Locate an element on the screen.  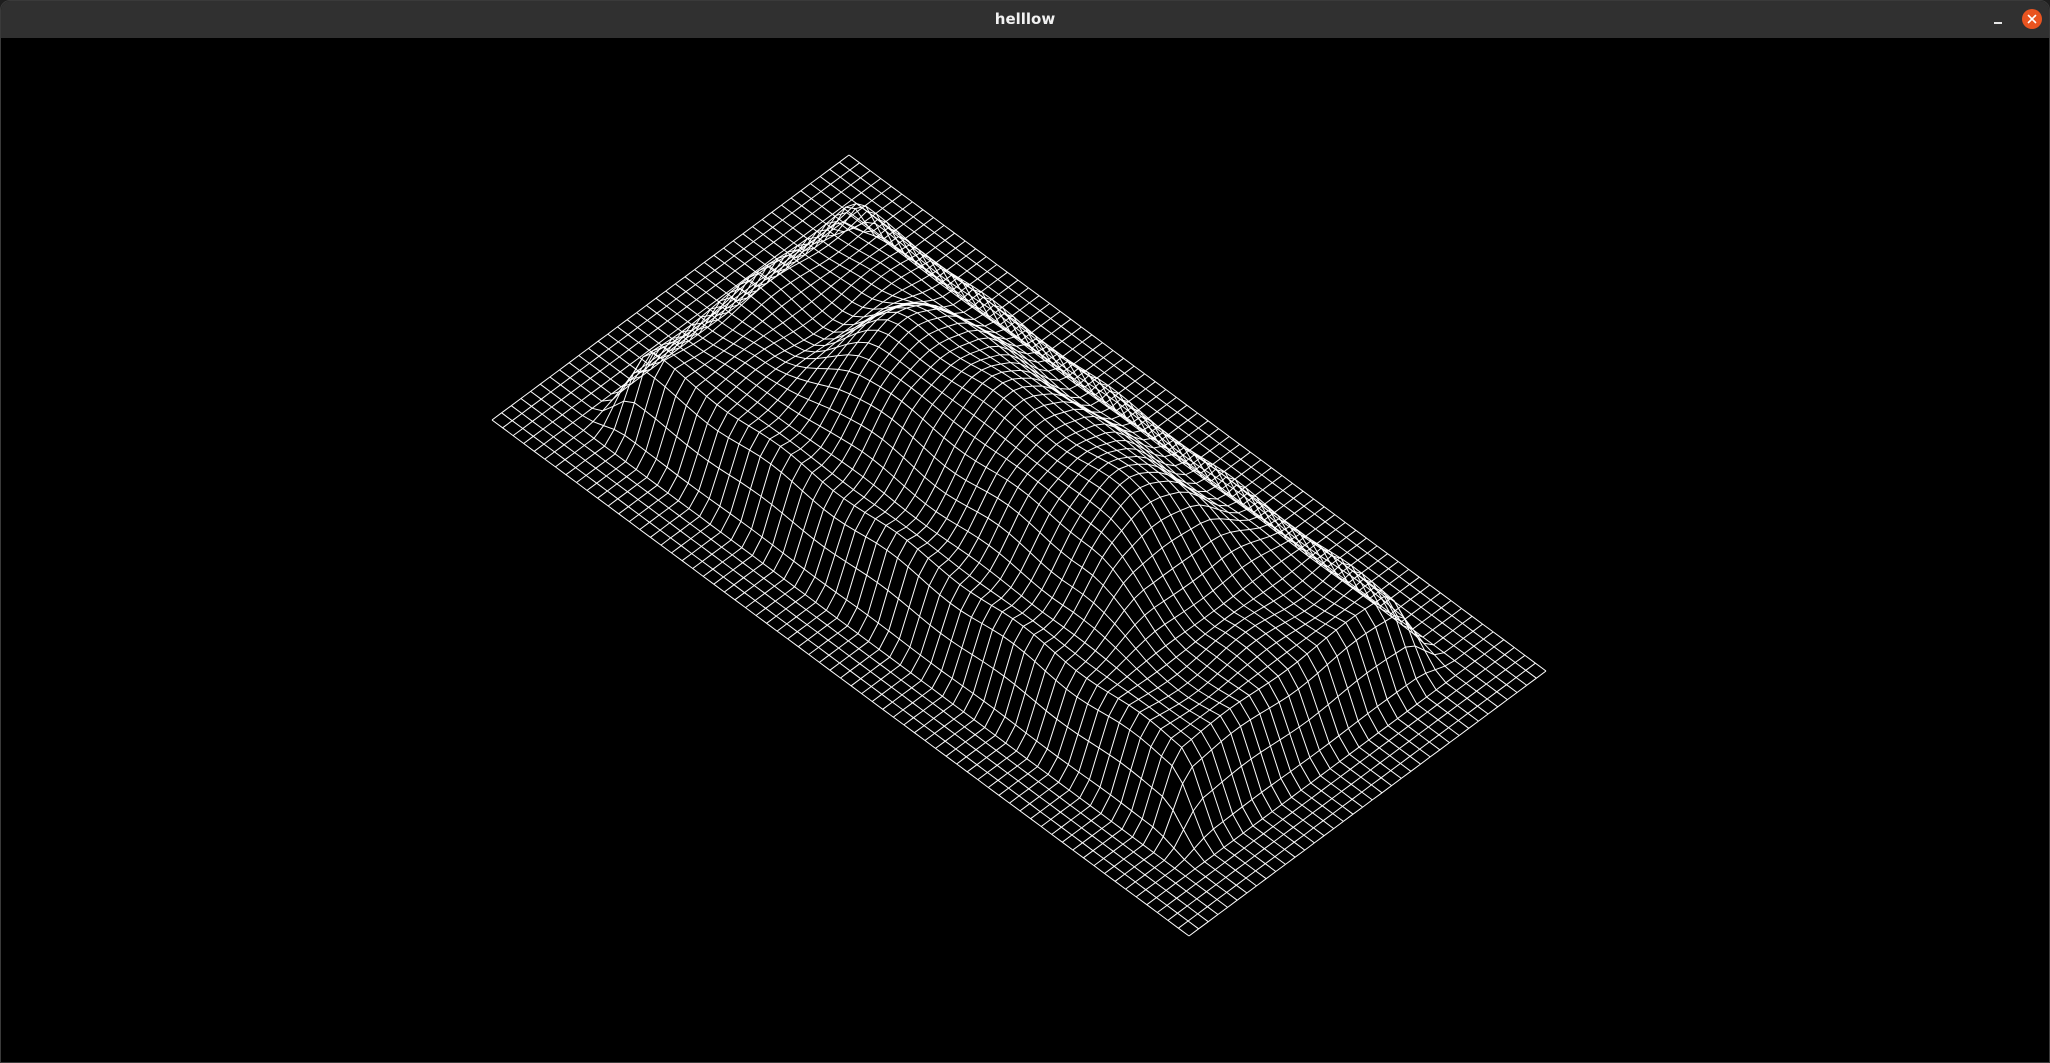
close-button is located at coordinates (2032, 19).